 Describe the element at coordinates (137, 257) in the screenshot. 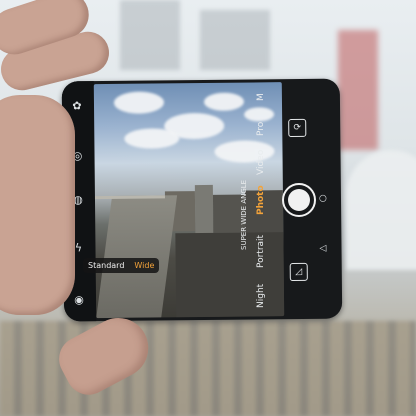

I see `rooftop-foreground` at that location.